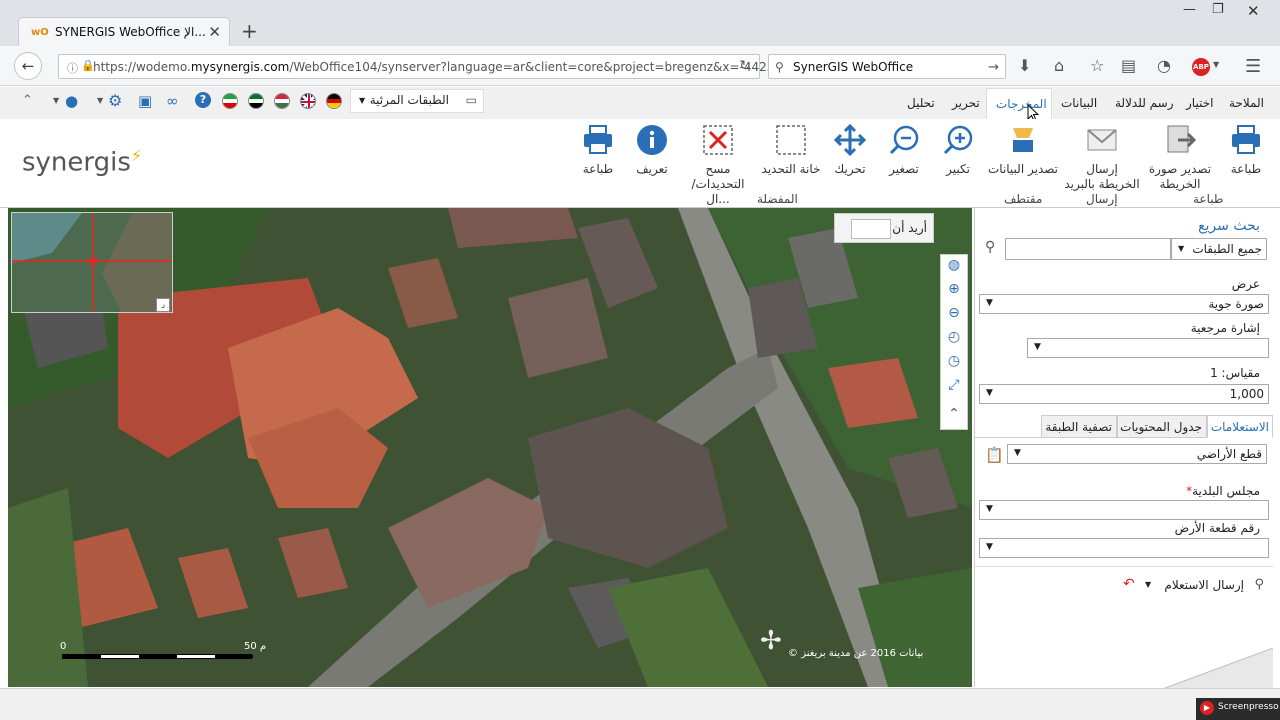 Image resolution: width=1280 pixels, height=720 pixels. Describe the element at coordinates (1199, 103) in the screenshot. I see `tab-select: اختيار` at that location.